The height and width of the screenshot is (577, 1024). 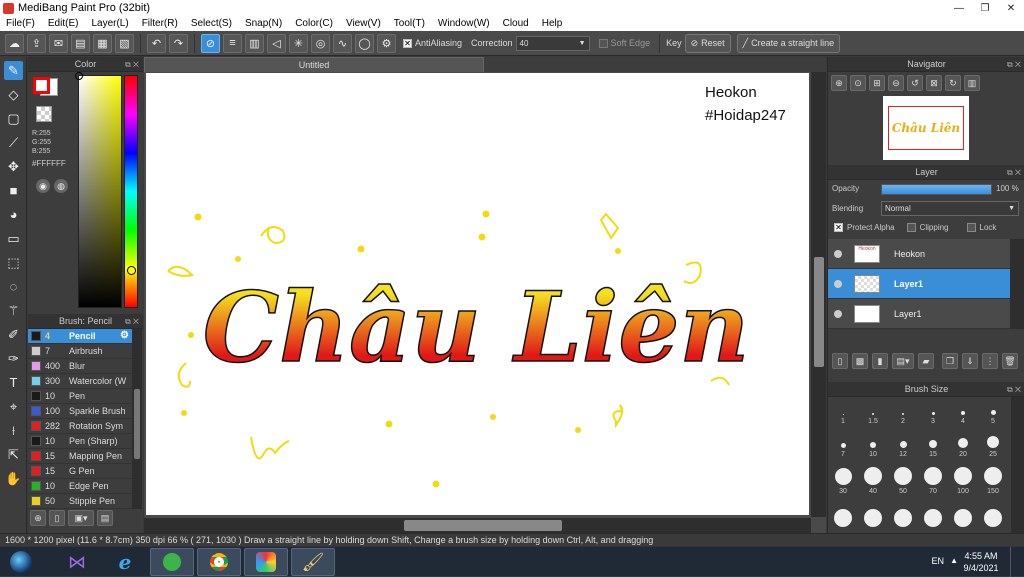 I want to click on menu-select: Select(S), so click(x=211, y=24).